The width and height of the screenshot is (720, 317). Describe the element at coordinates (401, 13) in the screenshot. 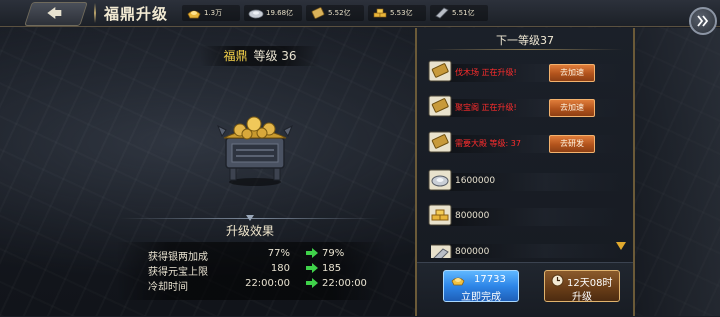

I see `resource-value: 5.53亿` at that location.